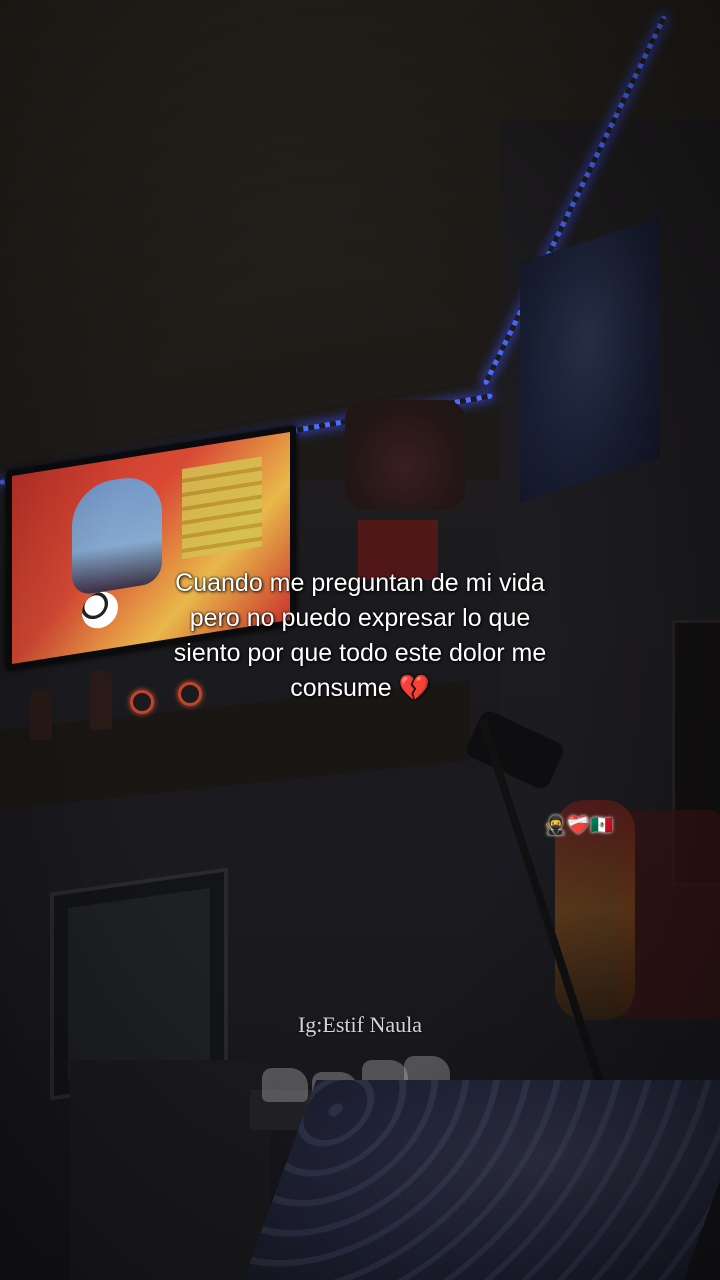 This screenshot has height=1280, width=720. What do you see at coordinates (360, 583) in the screenshot?
I see `caption-line: Cuando me preguntan de mi vida` at bounding box center [360, 583].